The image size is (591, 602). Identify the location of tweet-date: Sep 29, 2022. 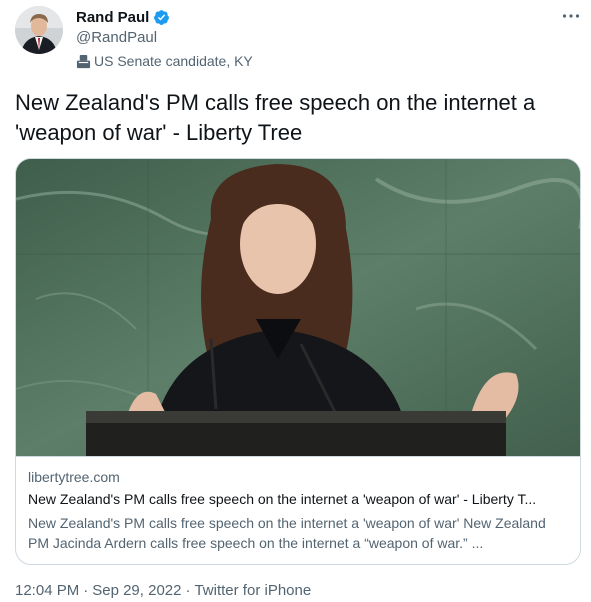
(136, 590).